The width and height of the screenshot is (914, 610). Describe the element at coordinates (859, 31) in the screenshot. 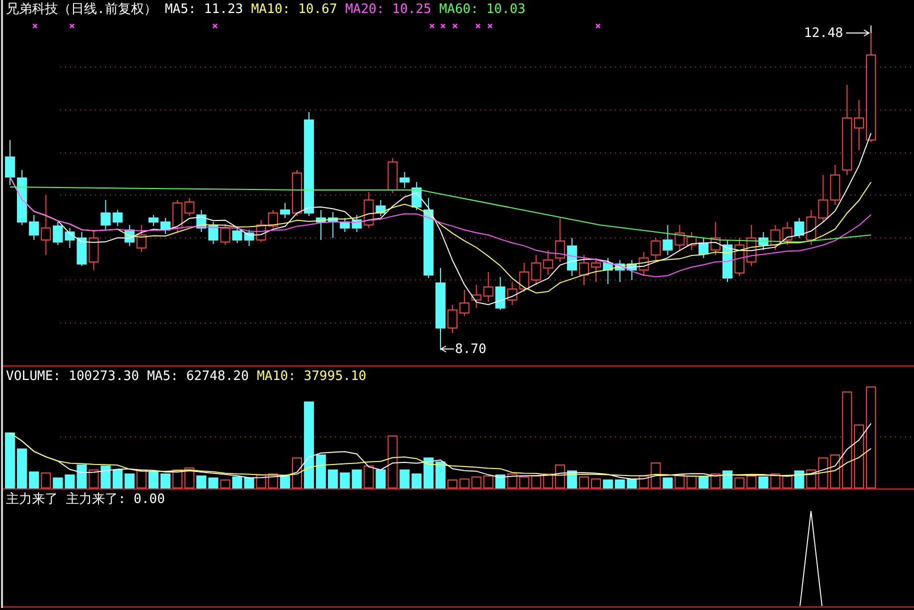

I see `arrow-icon` at that location.